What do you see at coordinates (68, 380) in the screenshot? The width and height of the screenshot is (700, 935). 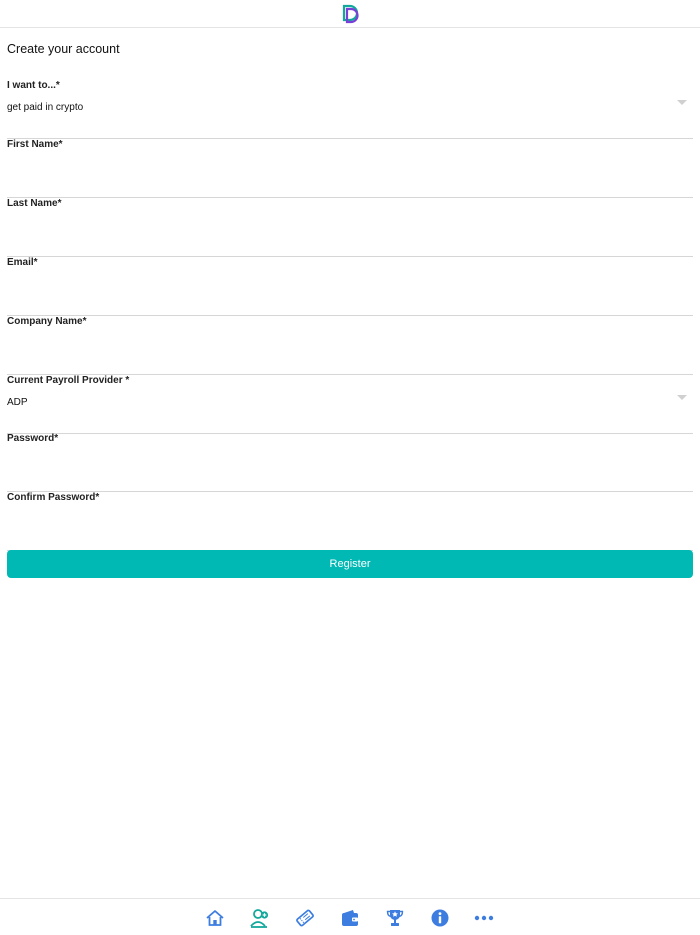 I see `payroll-provider-label: Current Payroll Provider *` at bounding box center [68, 380].